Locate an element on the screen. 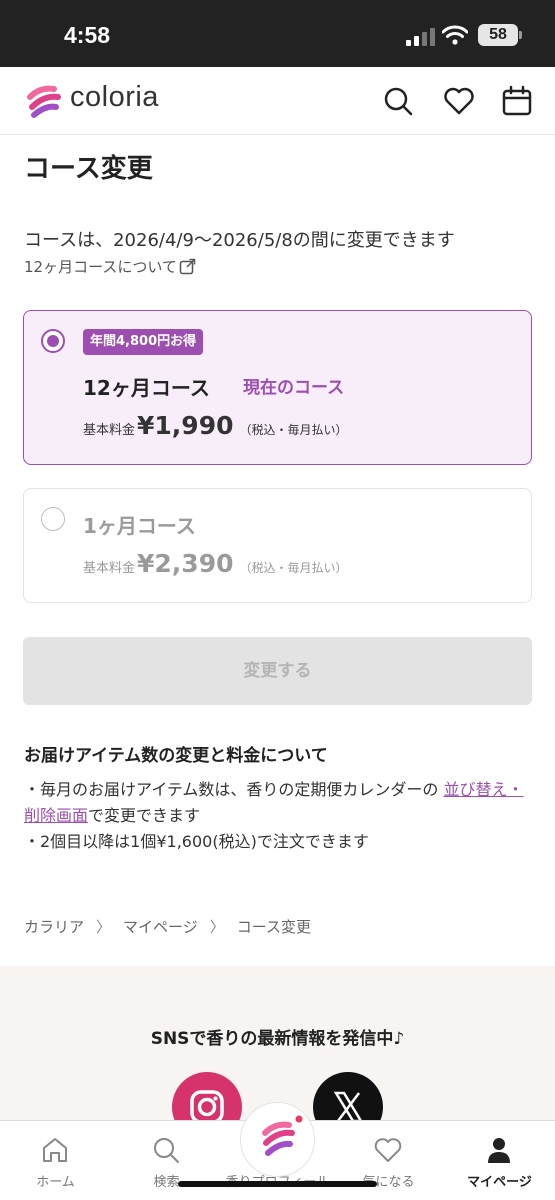 The width and height of the screenshot is (555, 1200). breadcrumb-mypage: マイページ is located at coordinates (160, 927).